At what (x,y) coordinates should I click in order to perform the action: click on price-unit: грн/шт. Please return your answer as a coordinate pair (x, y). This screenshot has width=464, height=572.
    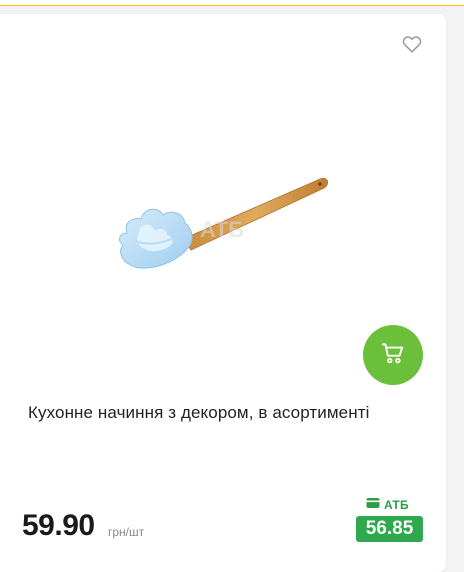
    Looking at the image, I should click on (126, 532).